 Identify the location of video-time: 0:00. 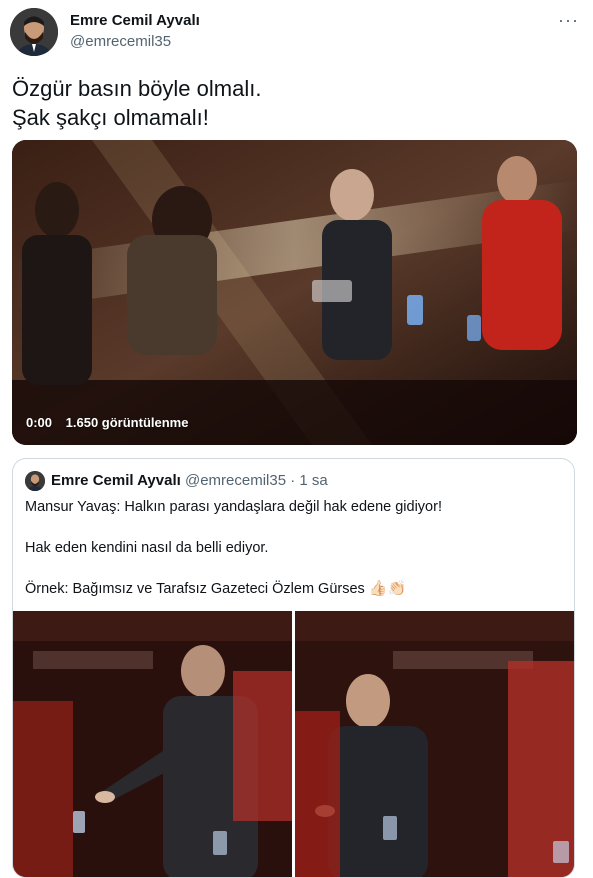
(39, 422).